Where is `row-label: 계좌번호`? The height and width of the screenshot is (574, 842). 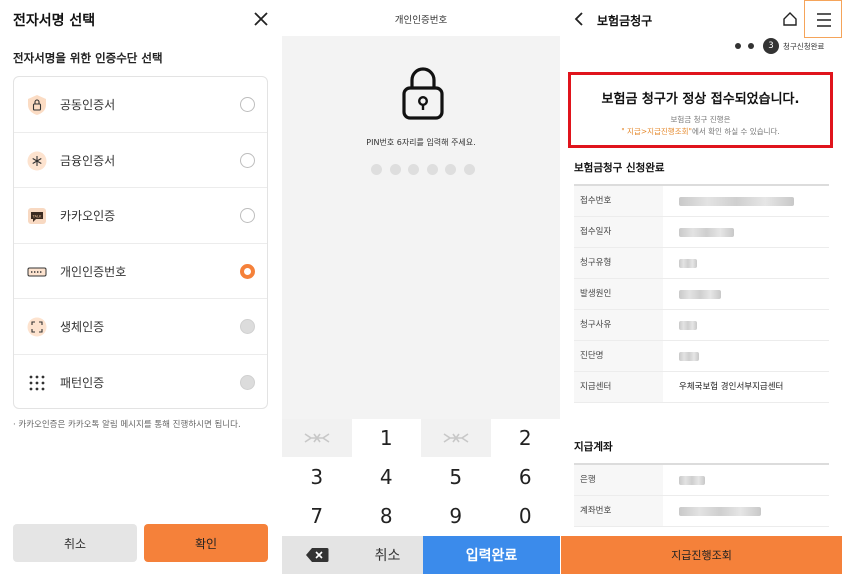 row-label: 계좌번호 is located at coordinates (618, 511).